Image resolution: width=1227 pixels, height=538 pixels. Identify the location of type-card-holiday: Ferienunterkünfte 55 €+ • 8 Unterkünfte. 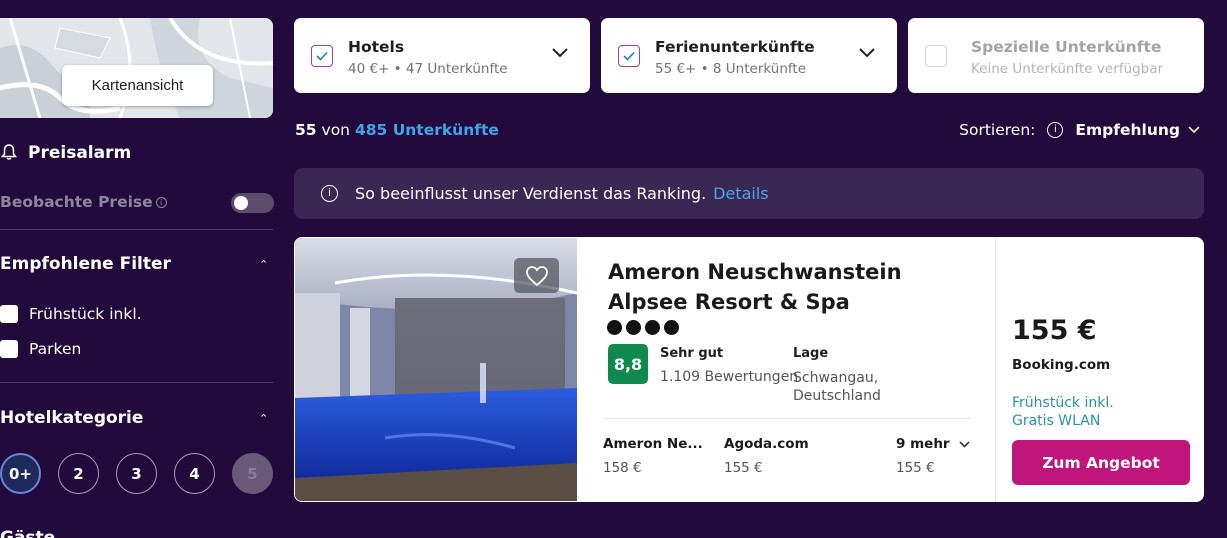
(749, 55).